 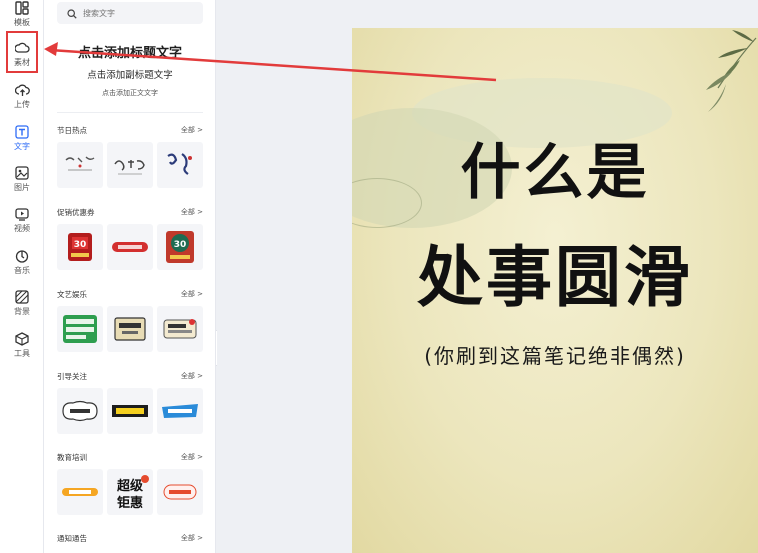 What do you see at coordinates (22, 8) in the screenshot?
I see `template-icon` at bounding box center [22, 8].